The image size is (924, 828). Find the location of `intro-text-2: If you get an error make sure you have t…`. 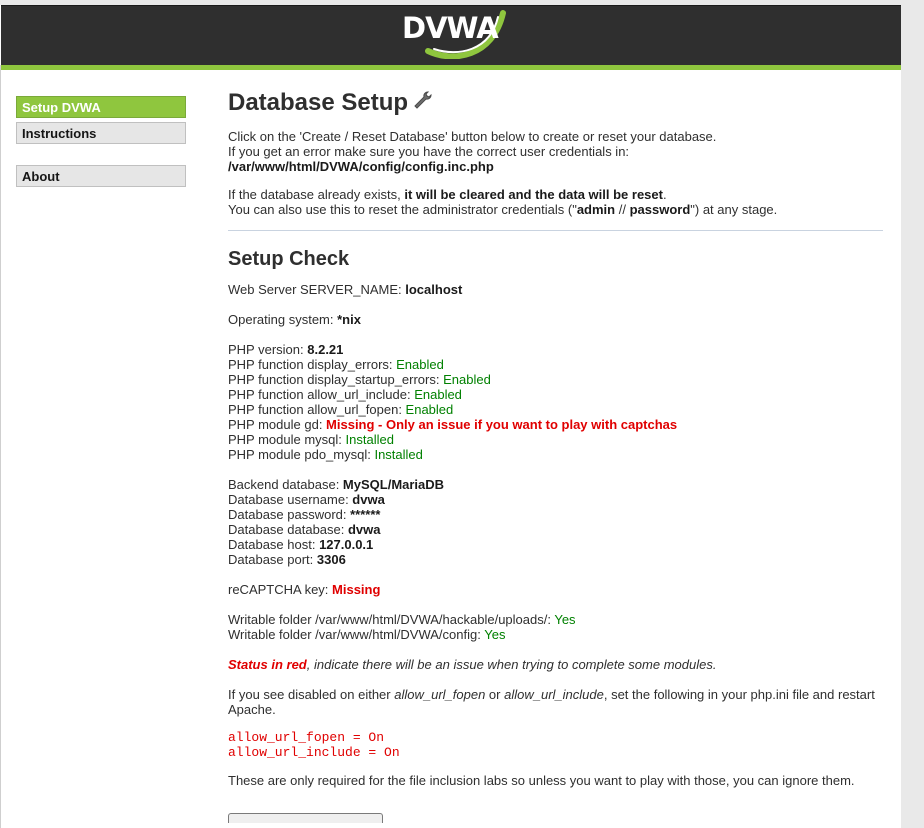

intro-text-2: If you get an error make sure you have t… is located at coordinates (429, 159).